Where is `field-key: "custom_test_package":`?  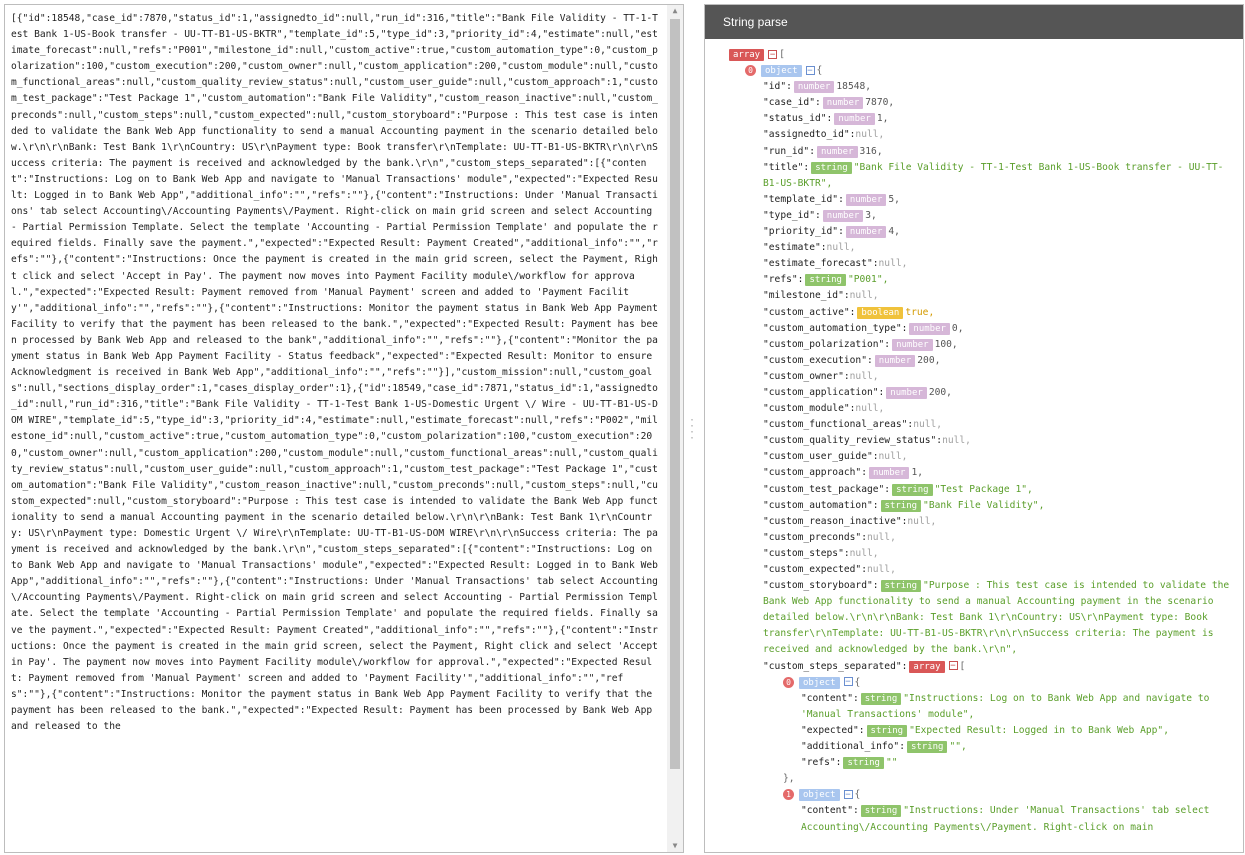 field-key: "custom_test_package": is located at coordinates (827, 489).